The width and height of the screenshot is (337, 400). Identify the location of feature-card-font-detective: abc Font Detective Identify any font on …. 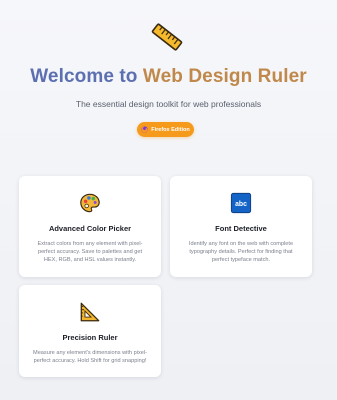
(241, 226).